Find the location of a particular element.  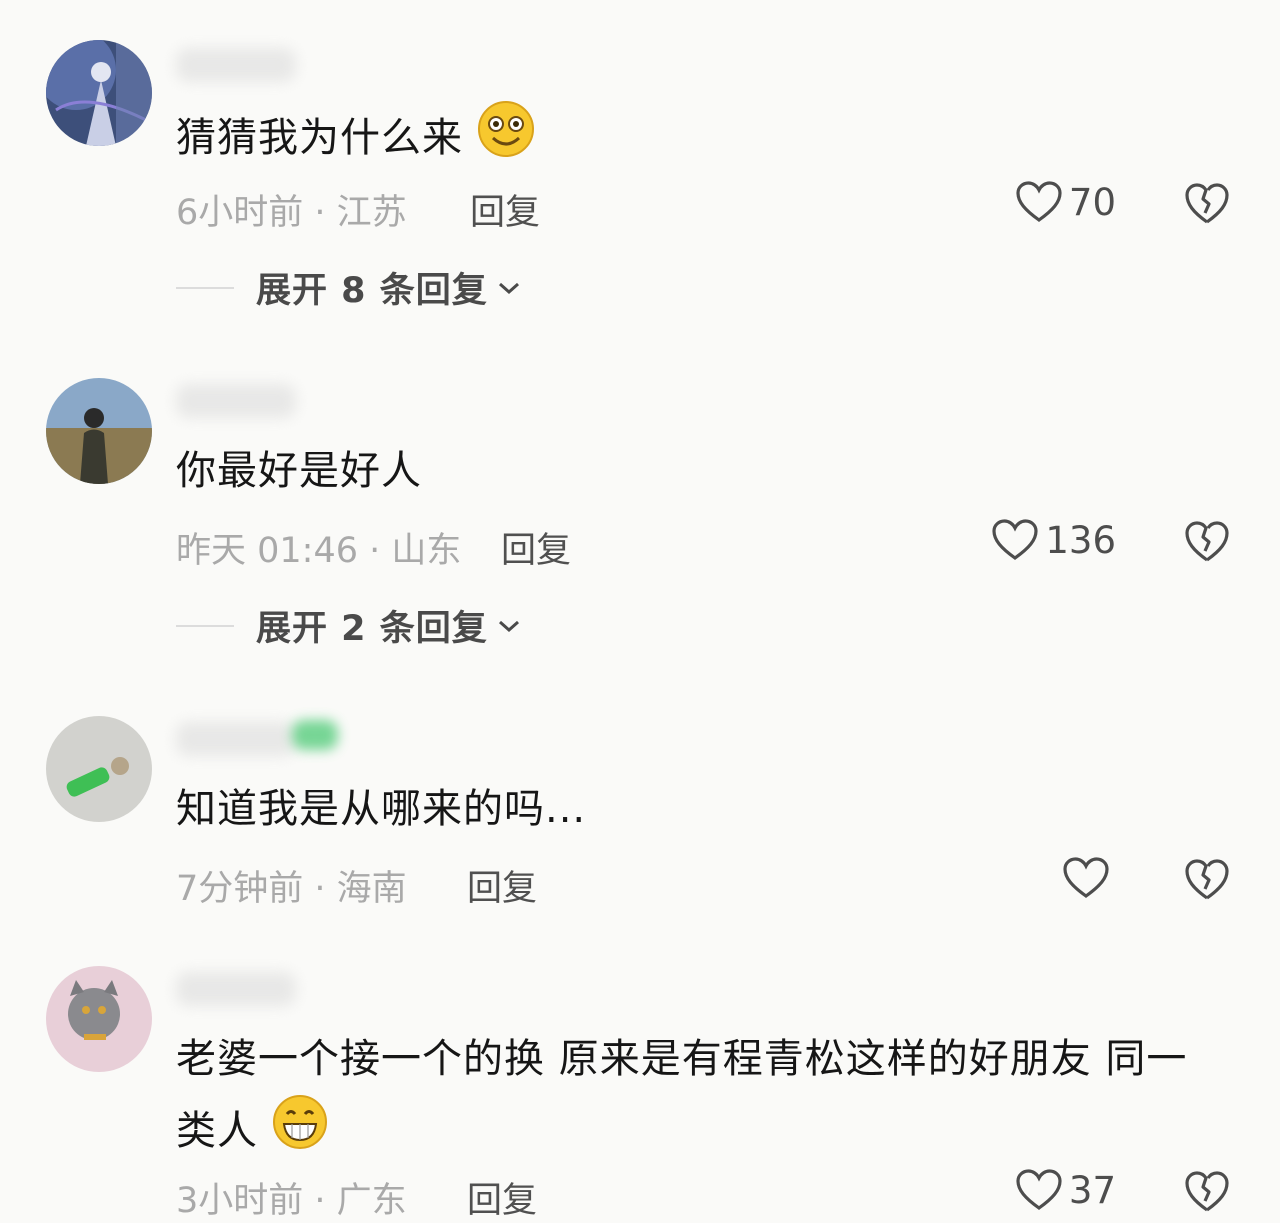

comment-meta: 7分钟前 · 海南 is located at coordinates (291, 889).